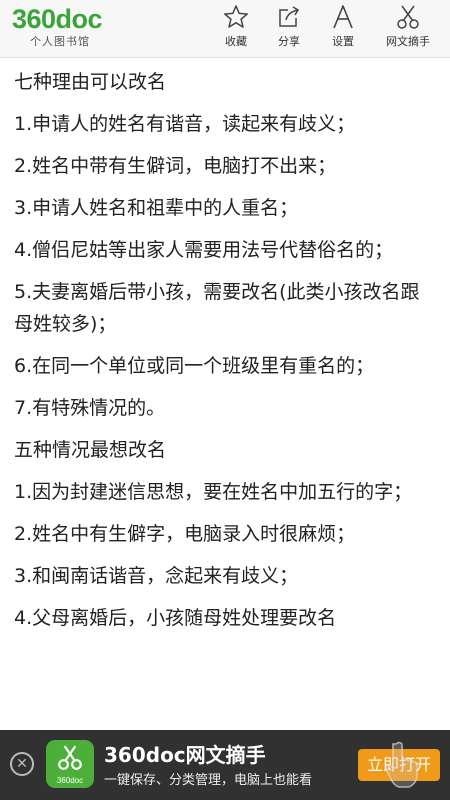 The width and height of the screenshot is (450, 800). I want to click on app-icon: 360doc, so click(70, 764).